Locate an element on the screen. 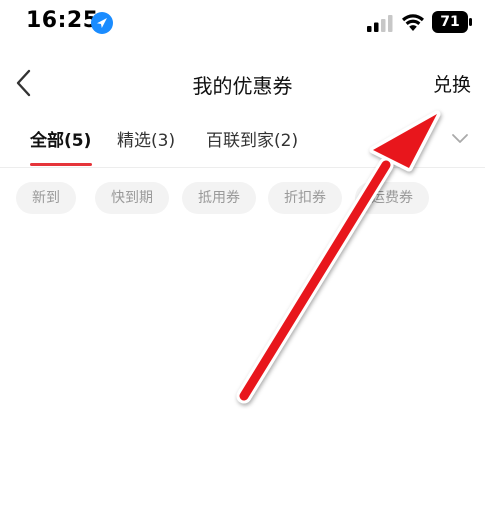 The height and width of the screenshot is (505, 485). navigation-bar: 我的优惠券 兑换 is located at coordinates (242, 81).